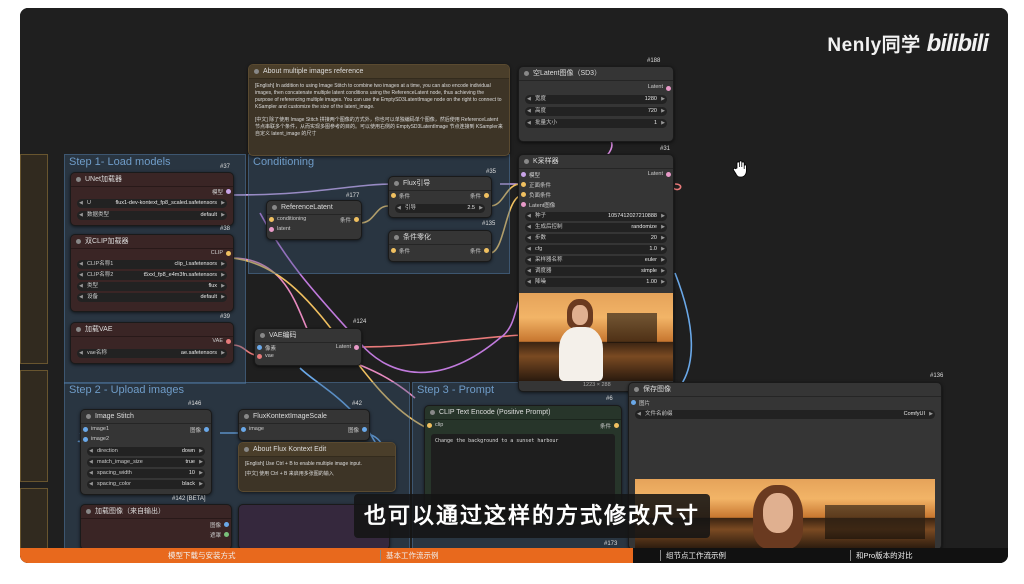  What do you see at coordinates (596, 249) in the screenshot?
I see `widget-cfg: cfg1.0` at bounding box center [596, 249].